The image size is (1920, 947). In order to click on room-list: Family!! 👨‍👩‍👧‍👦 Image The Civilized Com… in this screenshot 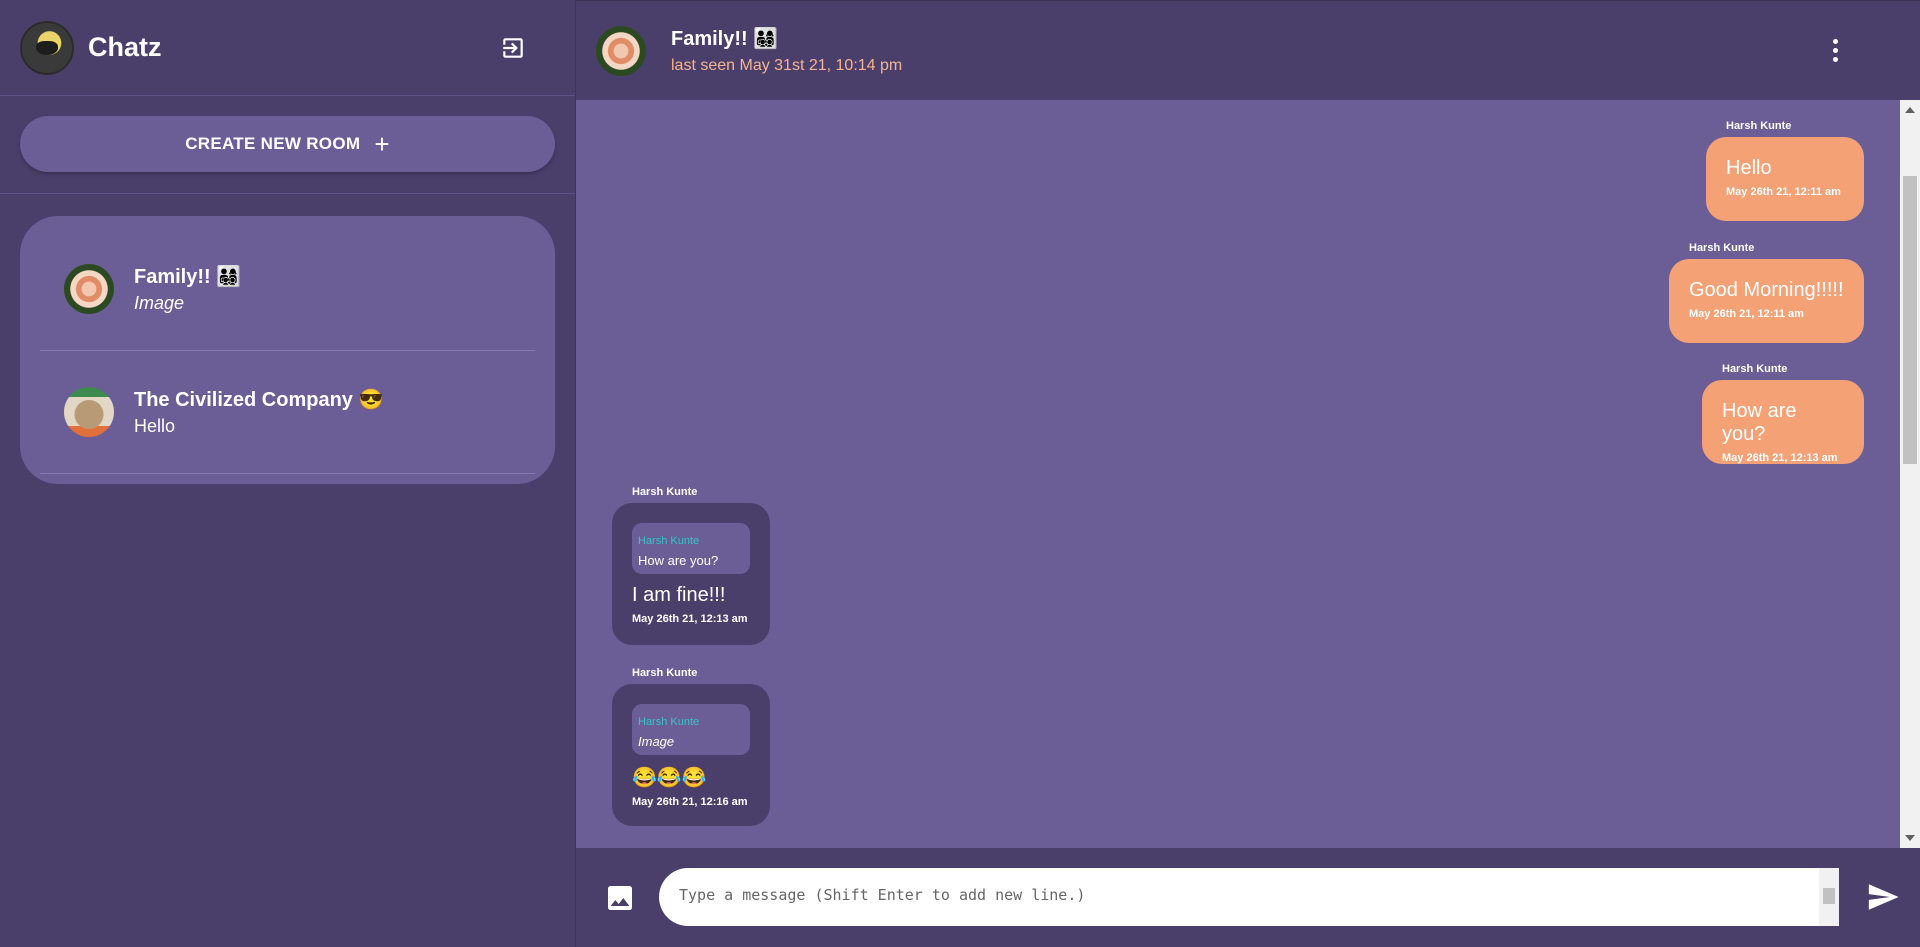, I will do `click(287, 350)`.